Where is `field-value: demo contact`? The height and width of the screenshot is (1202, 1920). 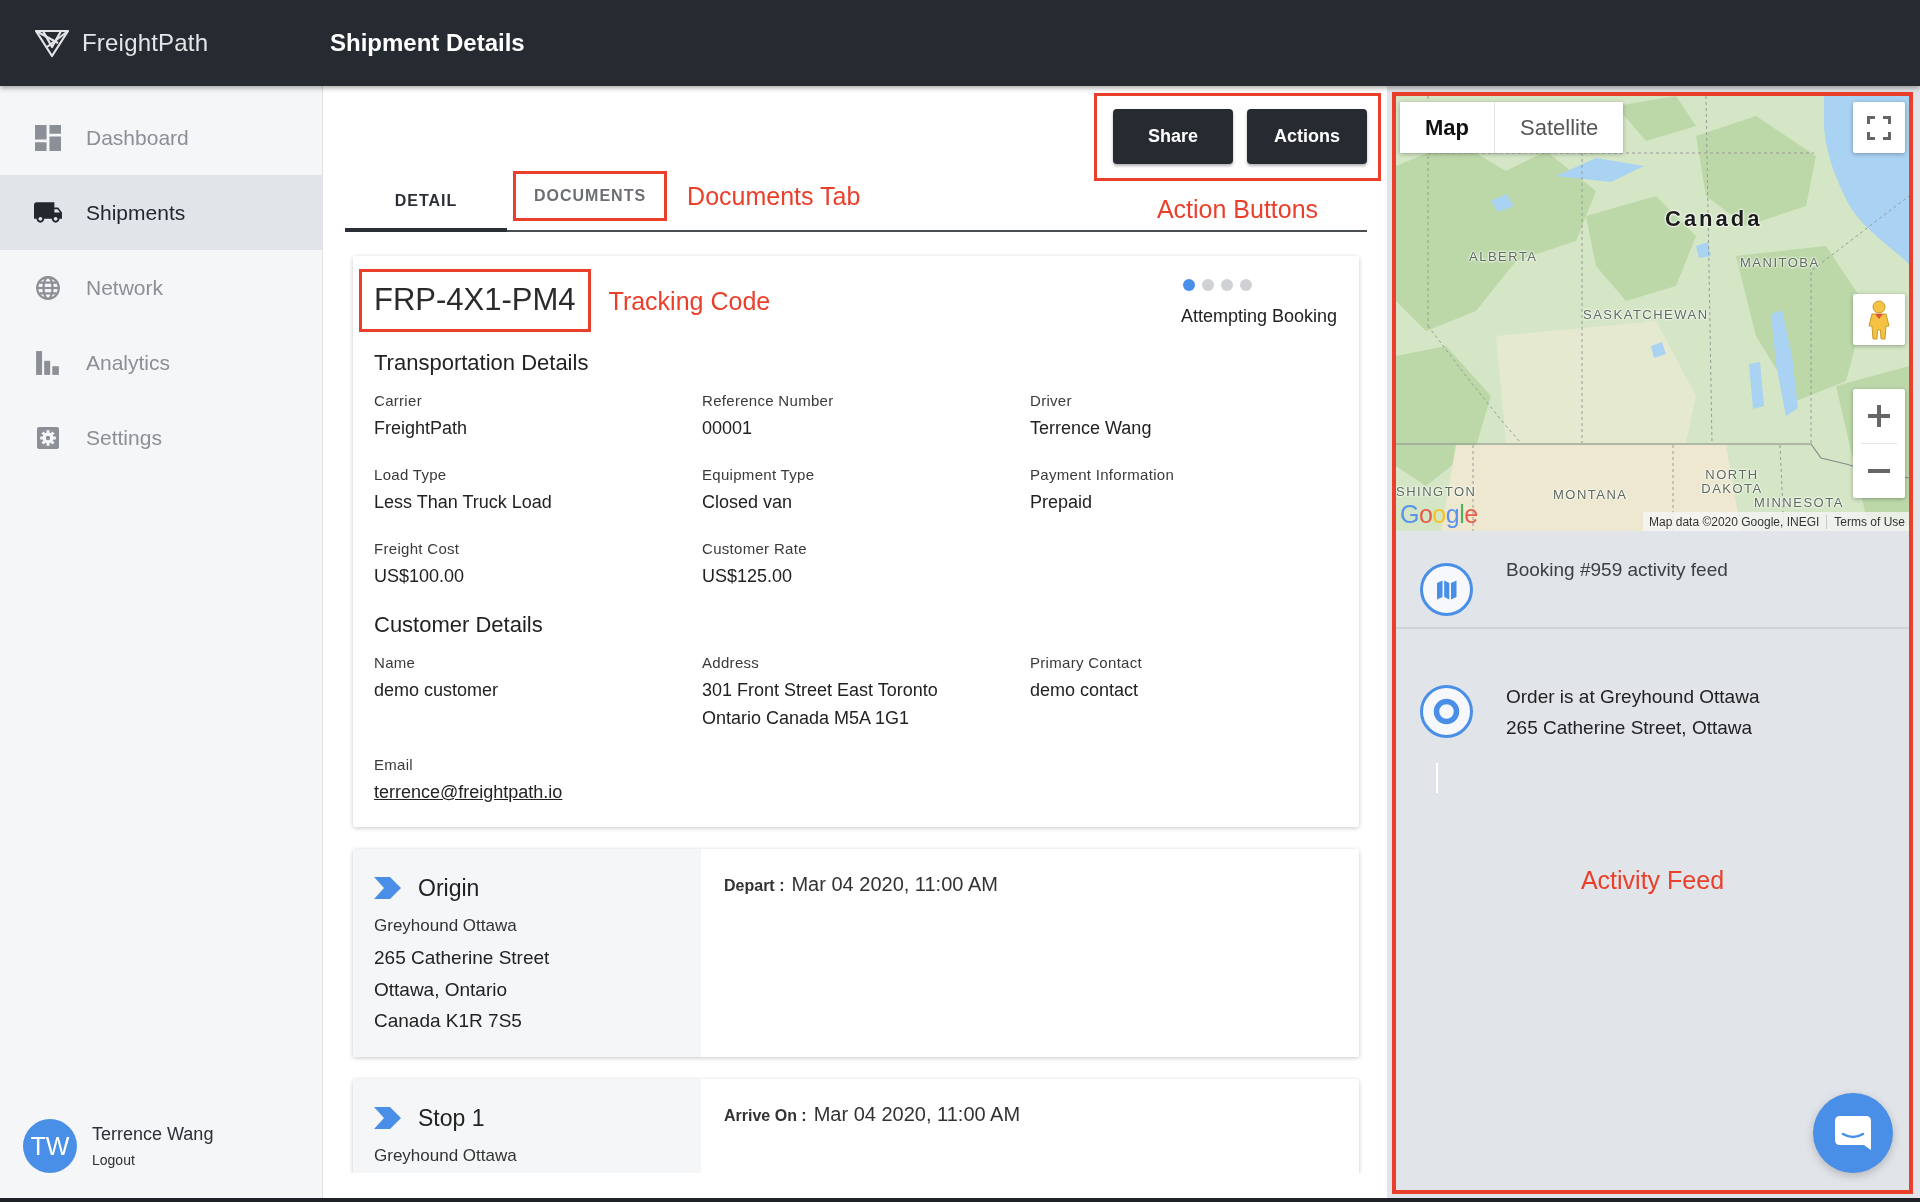
field-value: demo contact is located at coordinates (1084, 690).